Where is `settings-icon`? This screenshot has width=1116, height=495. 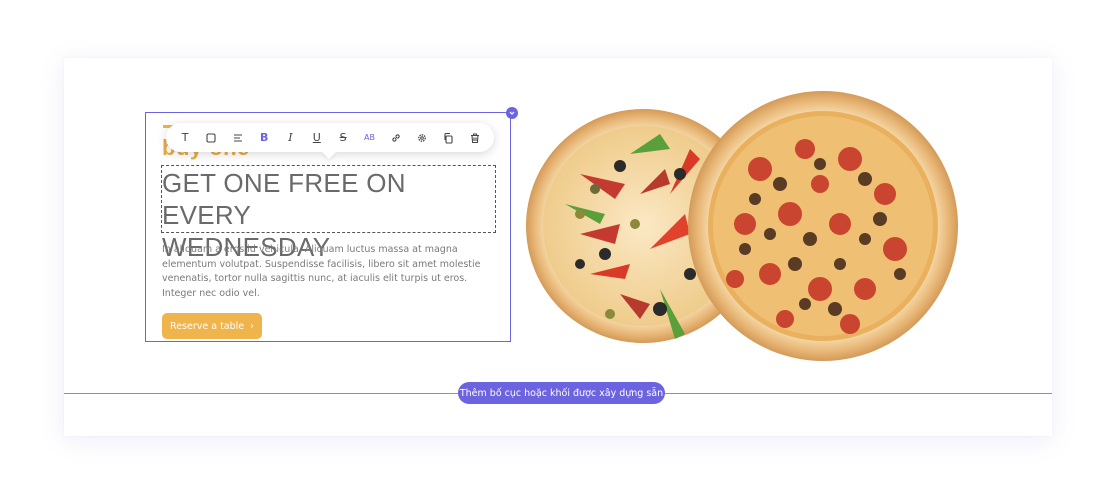 settings-icon is located at coordinates (422, 138).